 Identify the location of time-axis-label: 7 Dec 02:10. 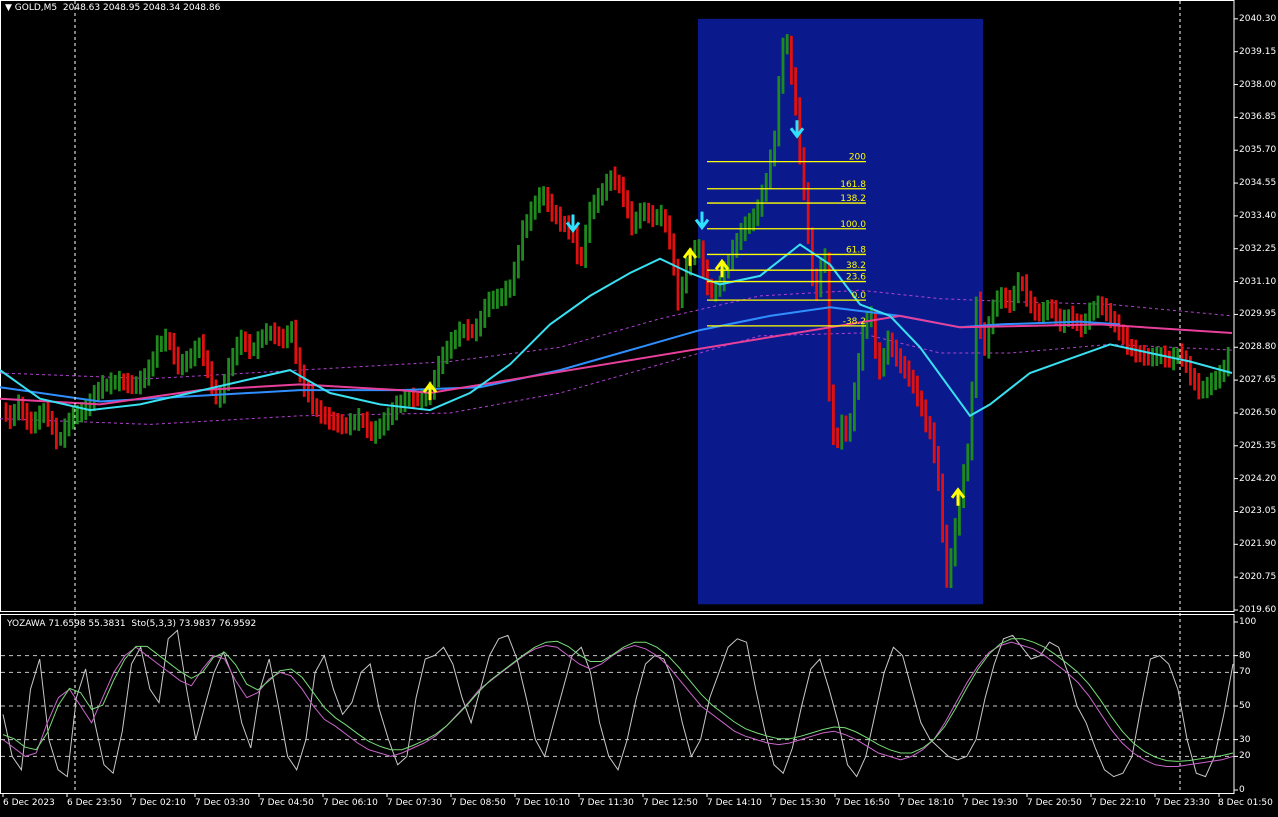
(158, 803).